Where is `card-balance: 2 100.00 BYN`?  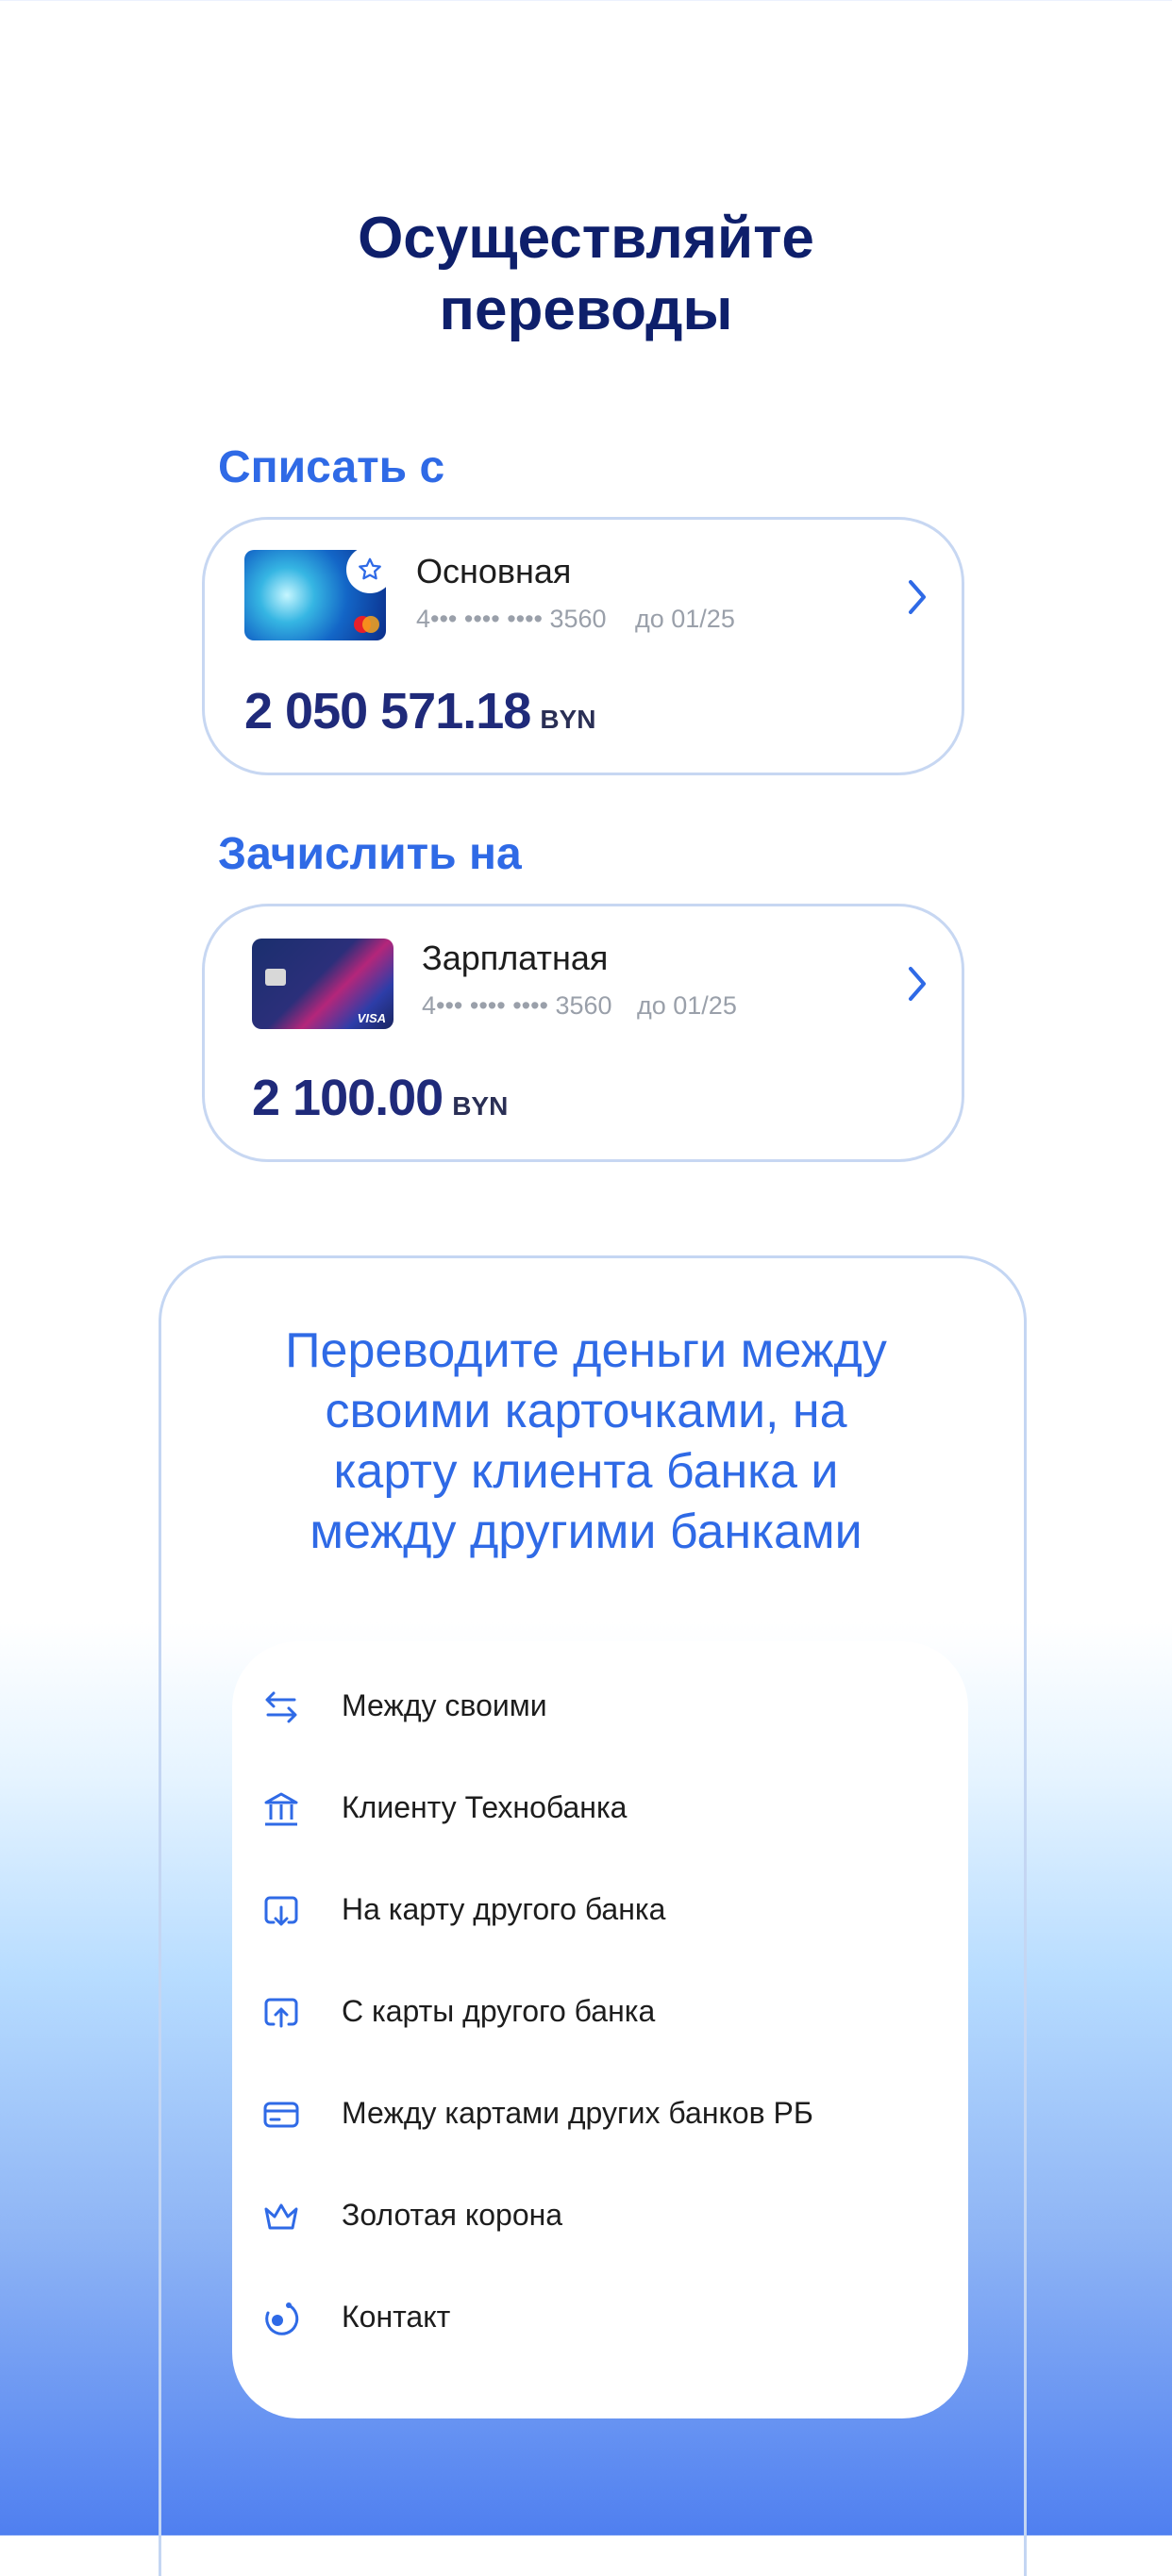
card-balance: 2 100.00 BYN is located at coordinates (380, 1098).